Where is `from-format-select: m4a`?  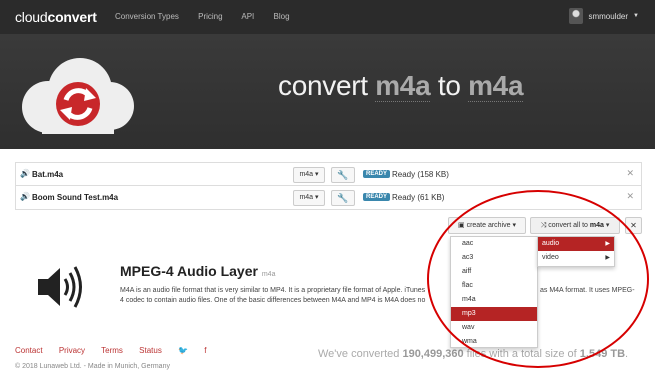 from-format-select: m4a is located at coordinates (403, 86).